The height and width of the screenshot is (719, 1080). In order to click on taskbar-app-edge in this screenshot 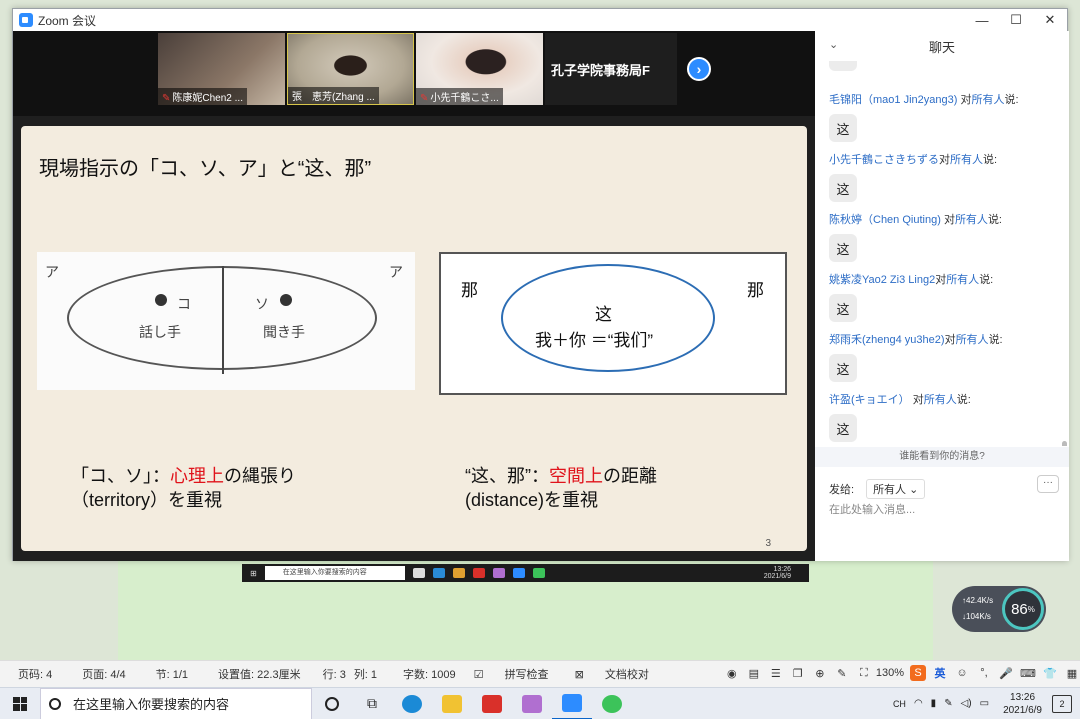, I will do `click(412, 703)`.